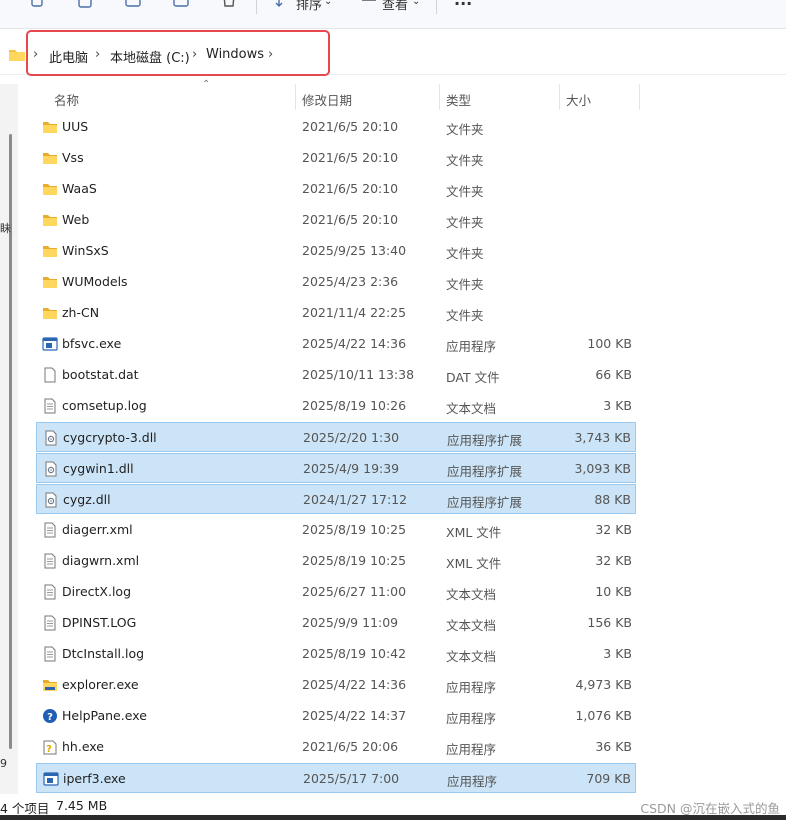  I want to click on file-date: 2025/4/9 19:39, so click(351, 468).